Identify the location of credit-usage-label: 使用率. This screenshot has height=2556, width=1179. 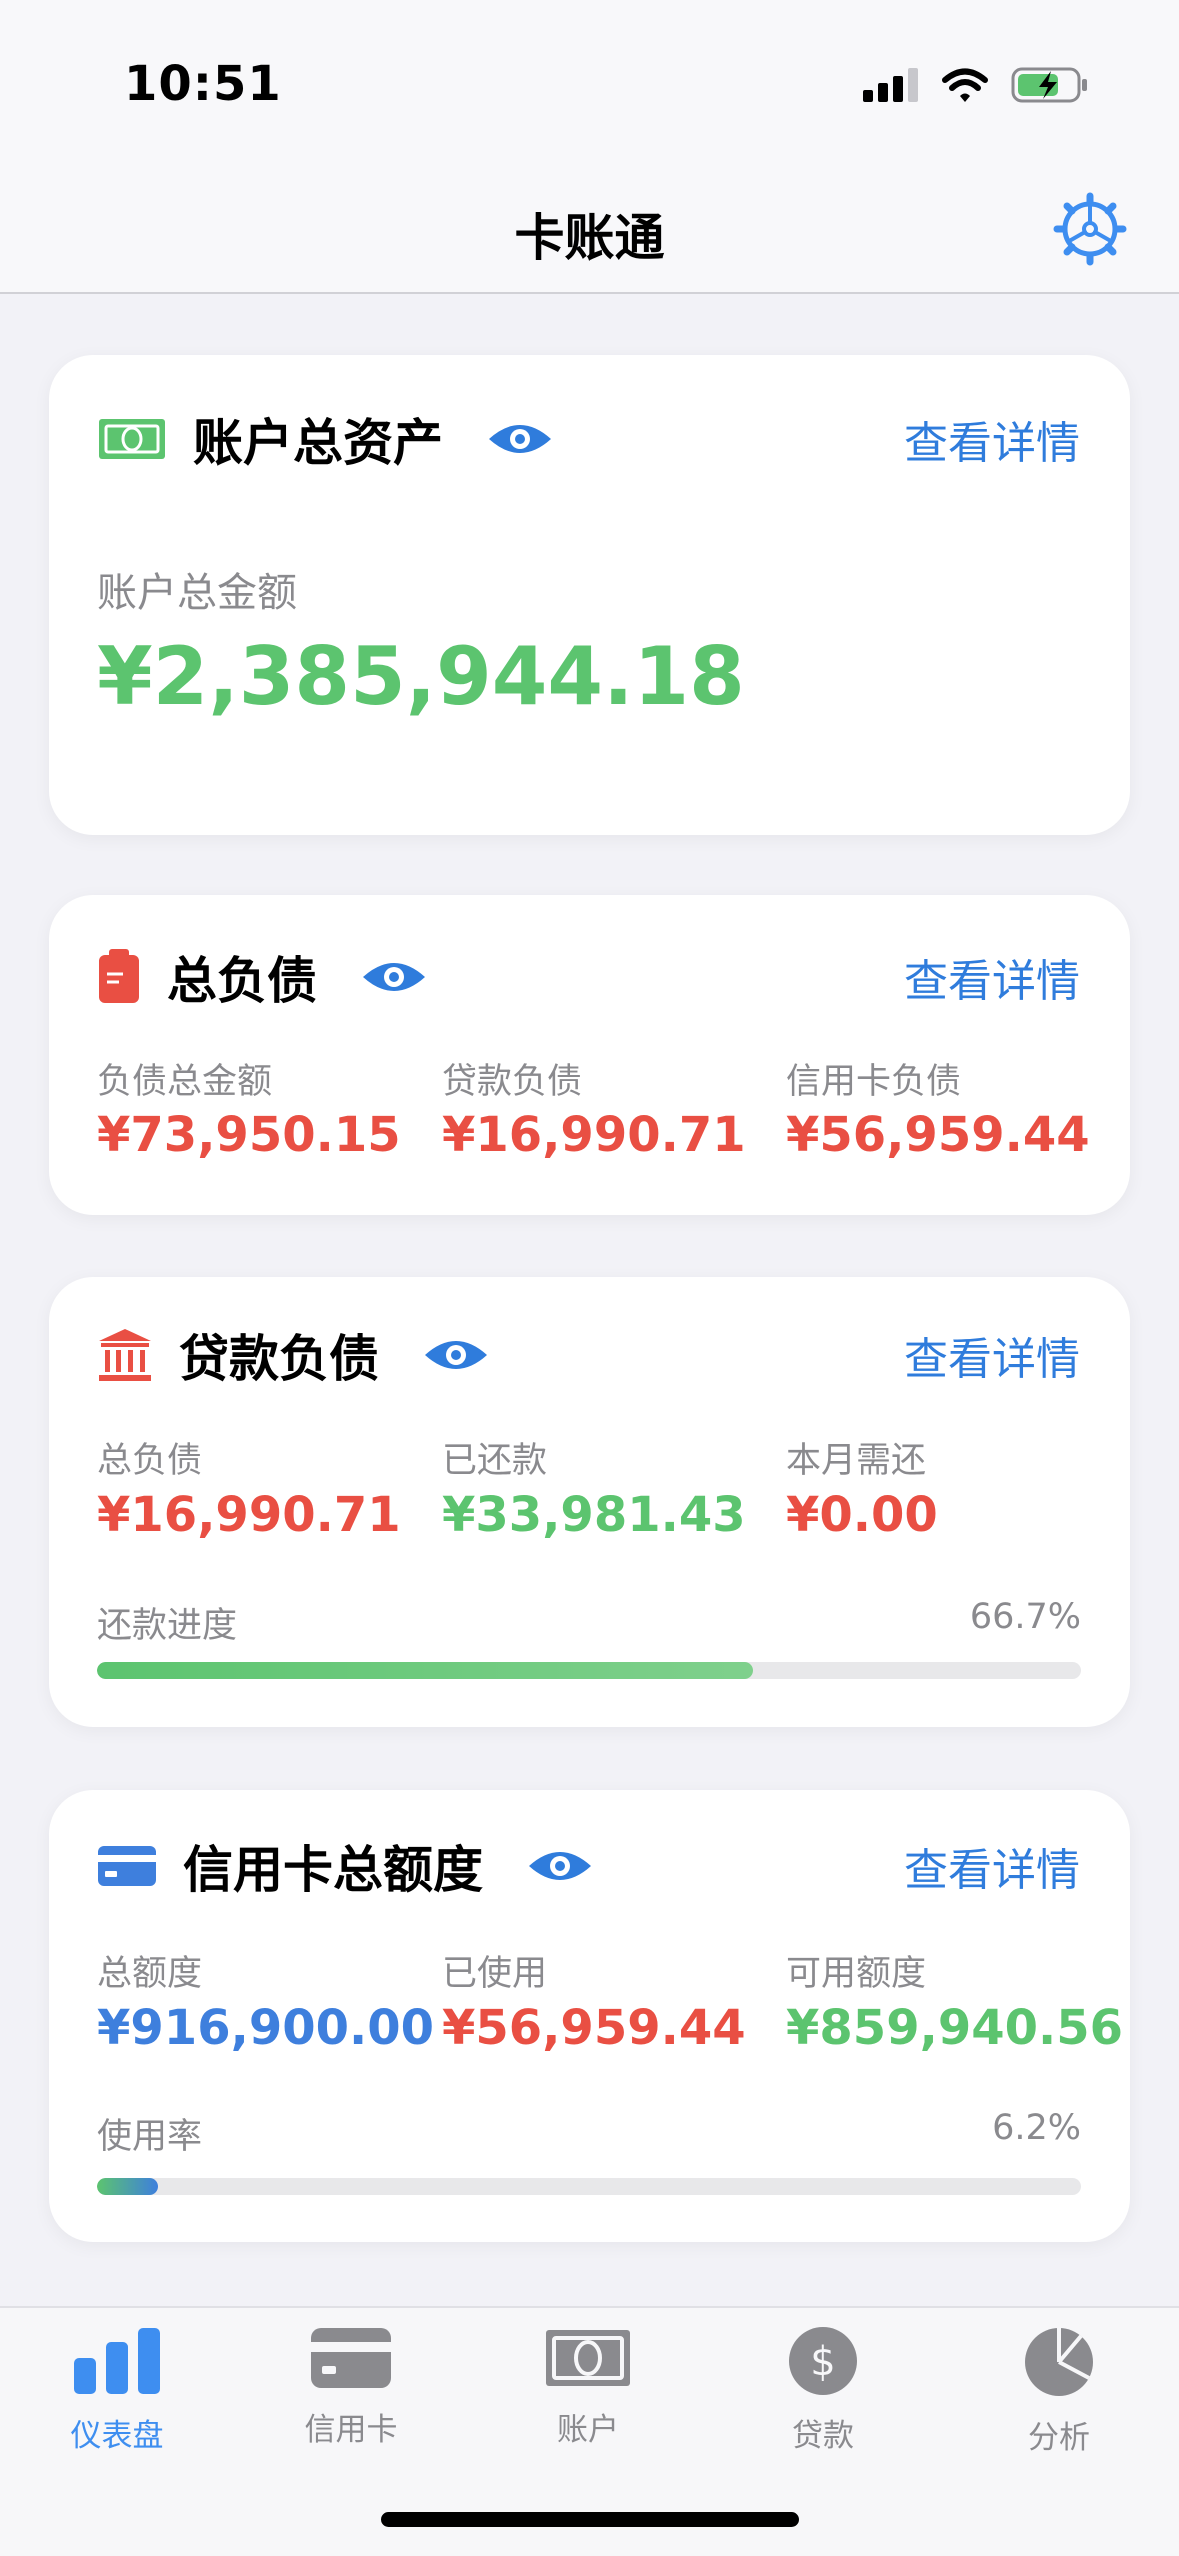
(150, 2137).